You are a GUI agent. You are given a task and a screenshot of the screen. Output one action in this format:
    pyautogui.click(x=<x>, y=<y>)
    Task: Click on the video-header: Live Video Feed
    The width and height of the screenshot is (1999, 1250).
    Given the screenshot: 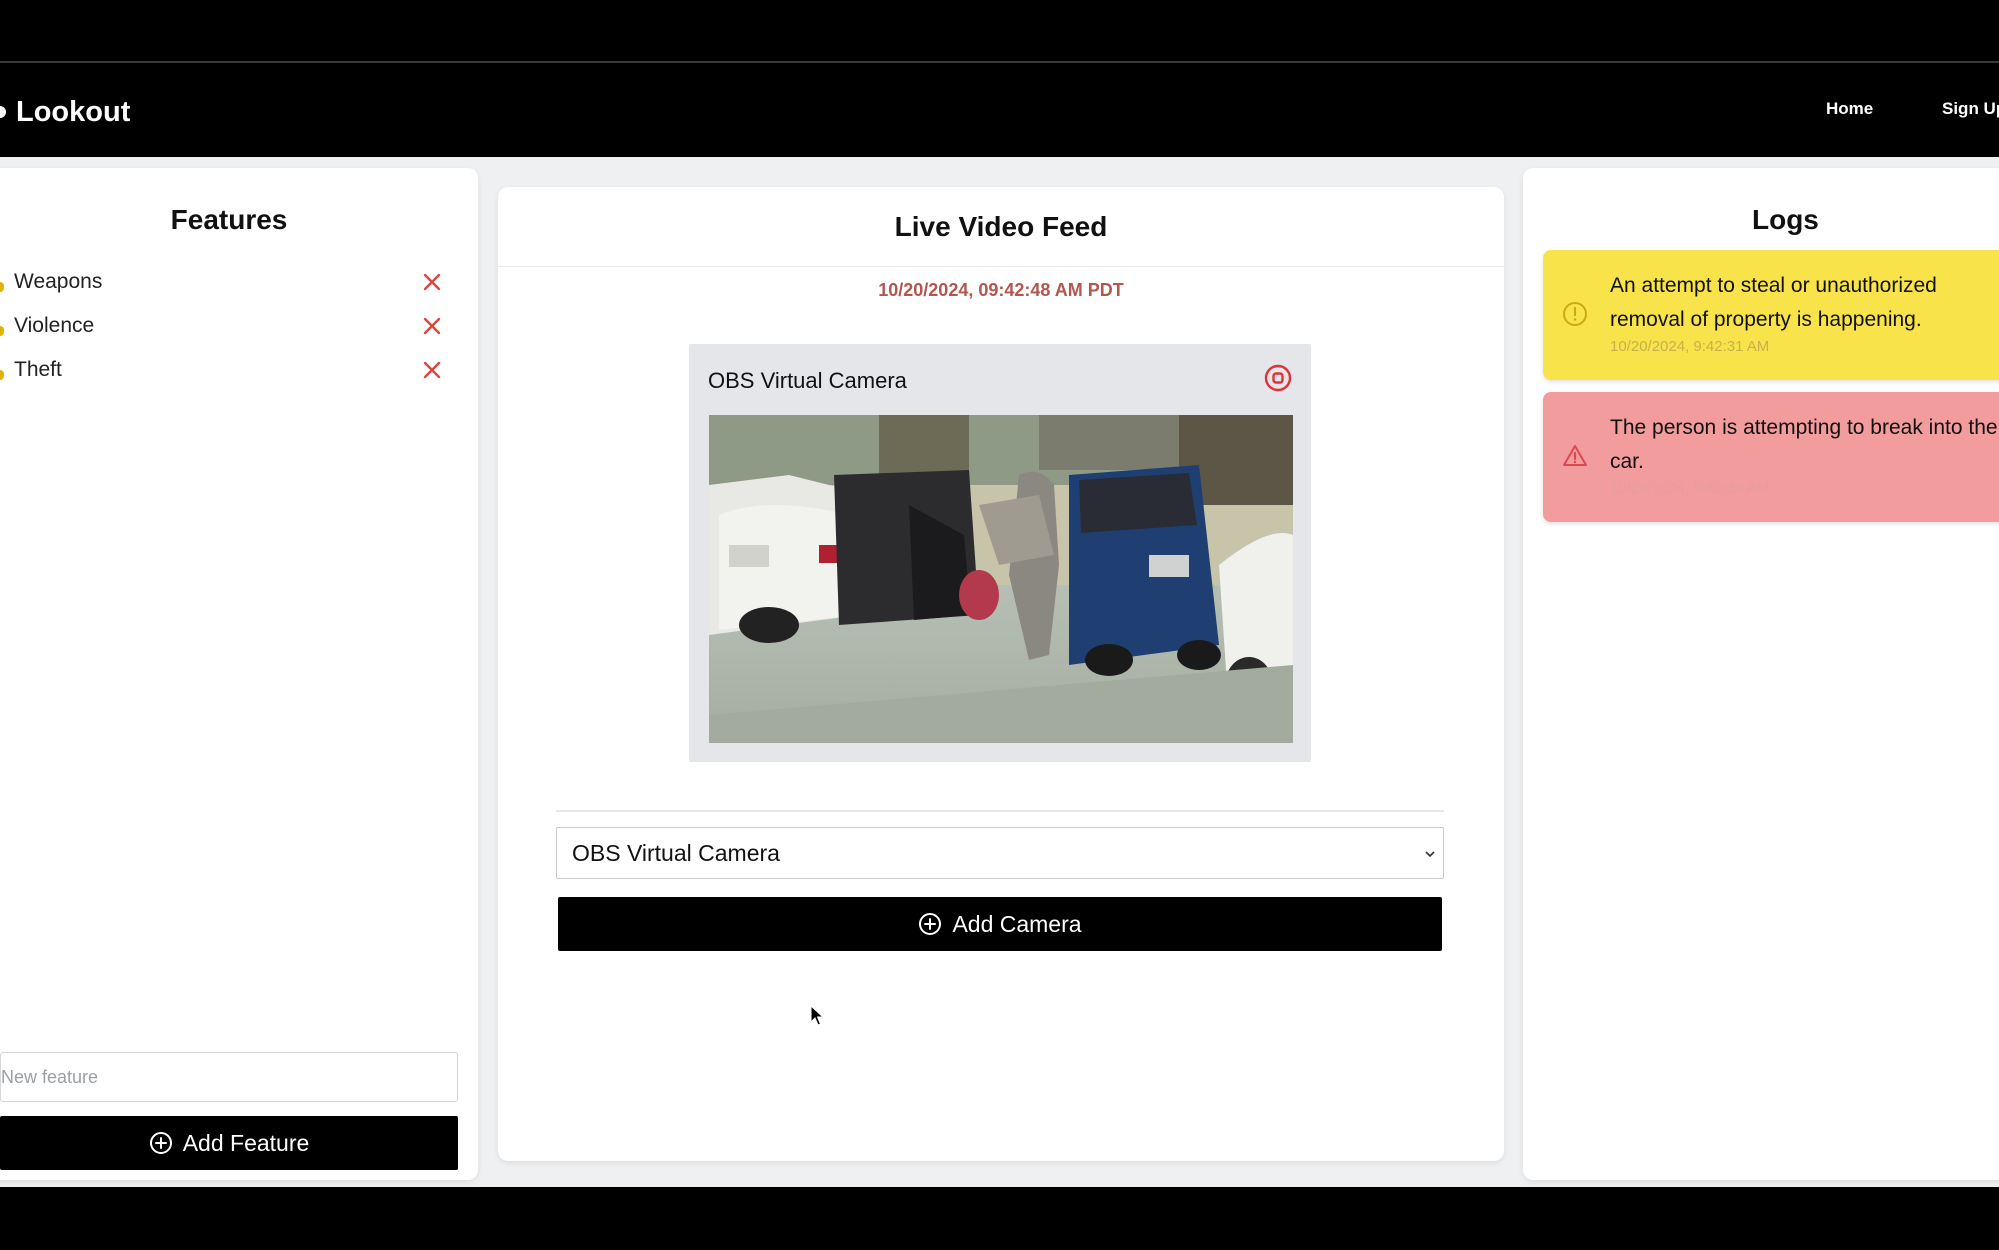 What is the action you would take?
    pyautogui.click(x=1001, y=227)
    